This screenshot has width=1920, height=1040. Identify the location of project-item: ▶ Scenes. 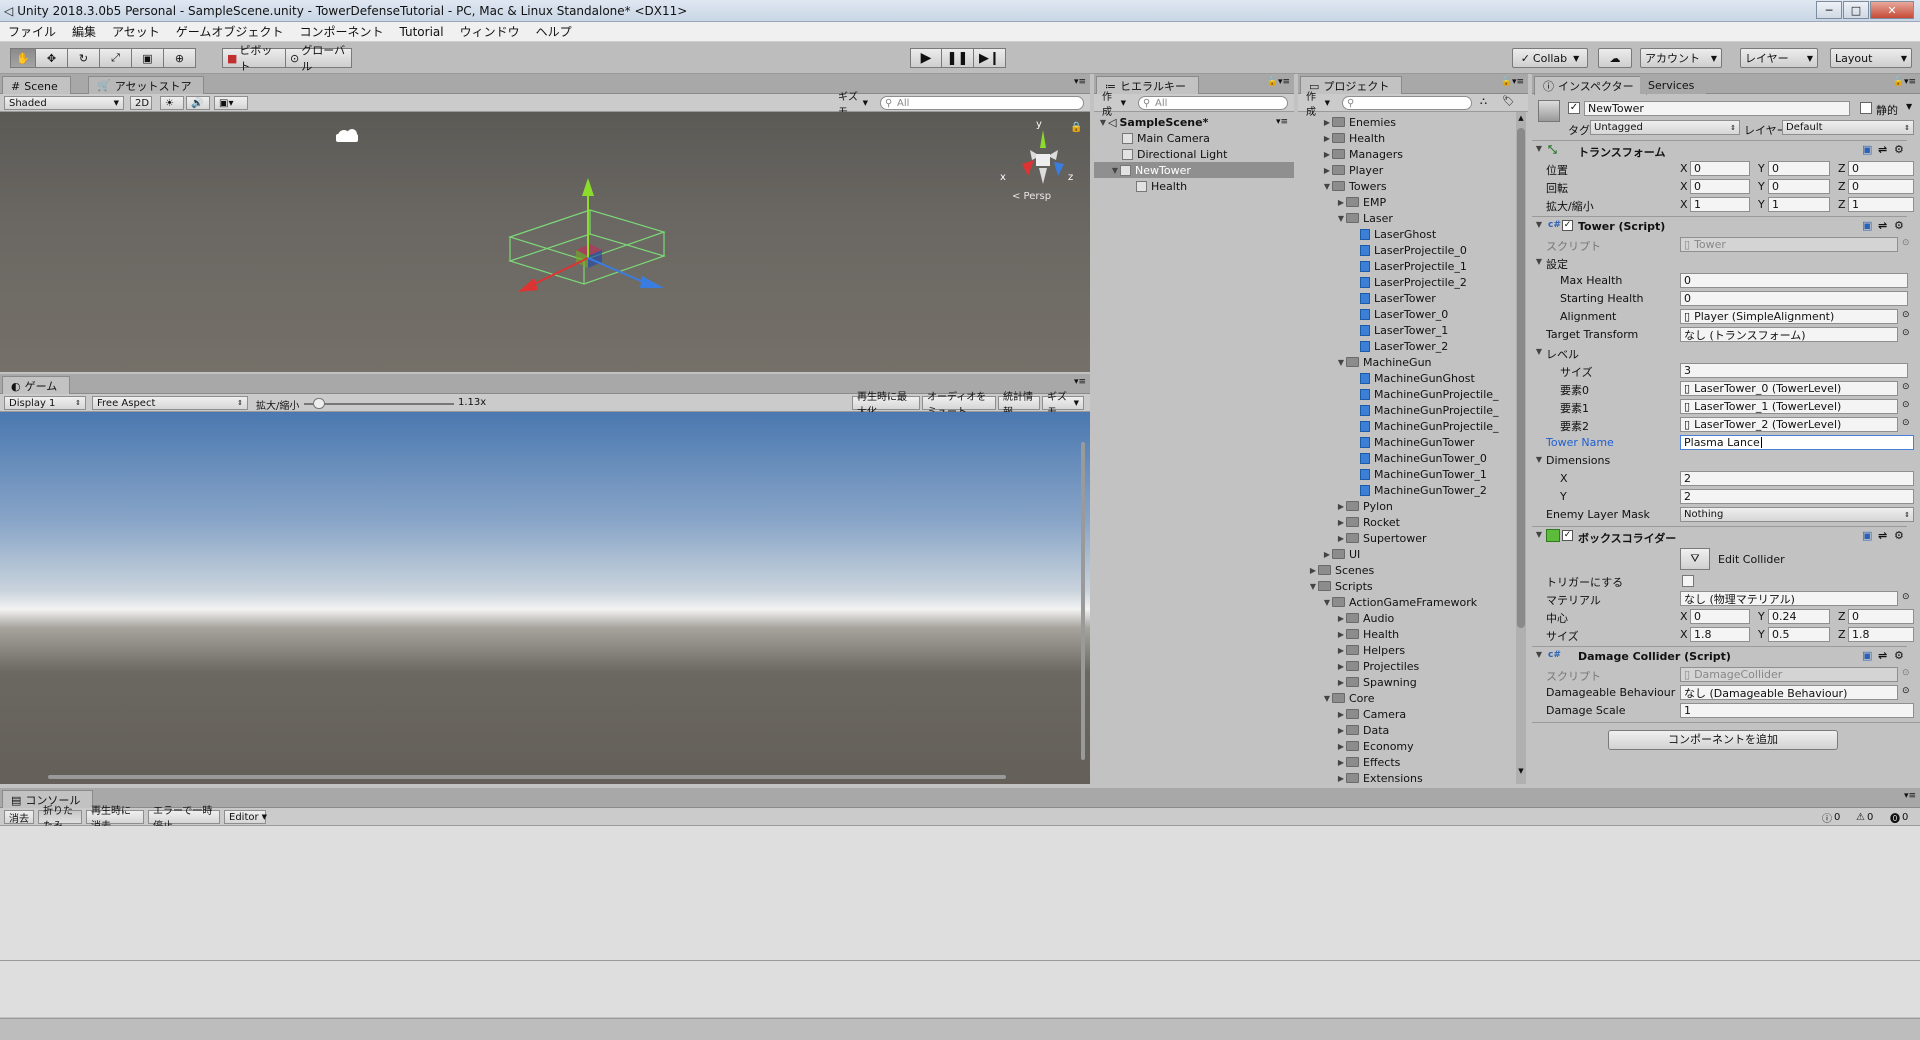
(1341, 570).